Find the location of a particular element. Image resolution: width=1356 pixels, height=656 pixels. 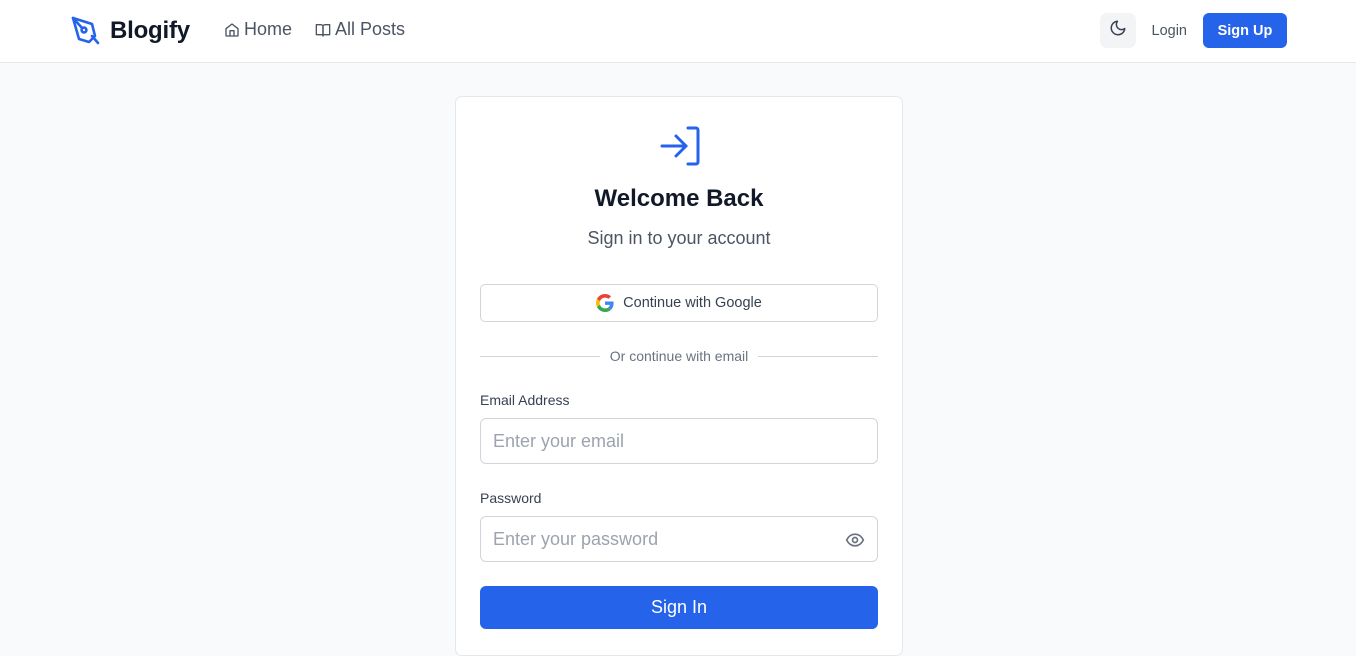

sign-up-button: Sign Up is located at coordinates (1245, 30).